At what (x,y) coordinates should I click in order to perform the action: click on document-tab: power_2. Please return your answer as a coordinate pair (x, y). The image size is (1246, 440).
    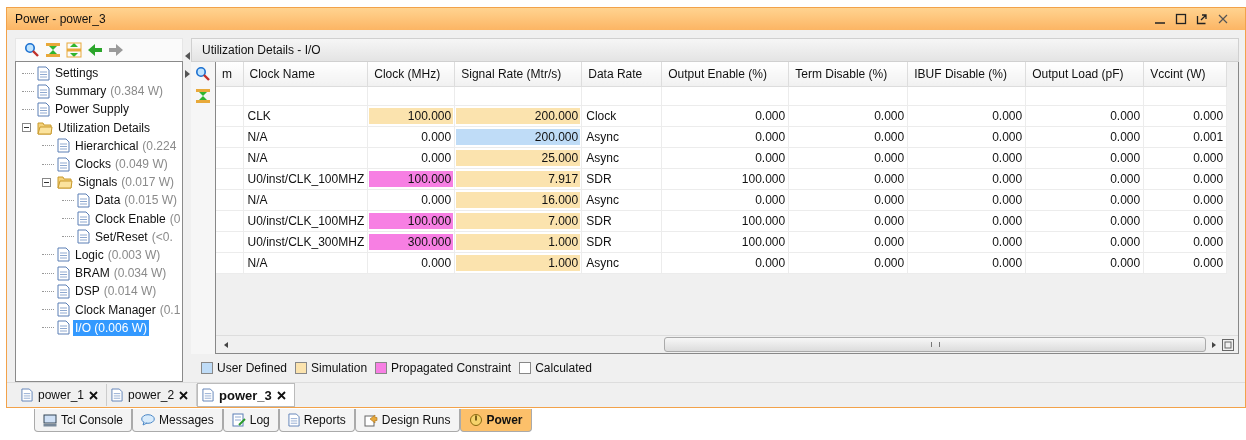
    Looking at the image, I should click on (152, 395).